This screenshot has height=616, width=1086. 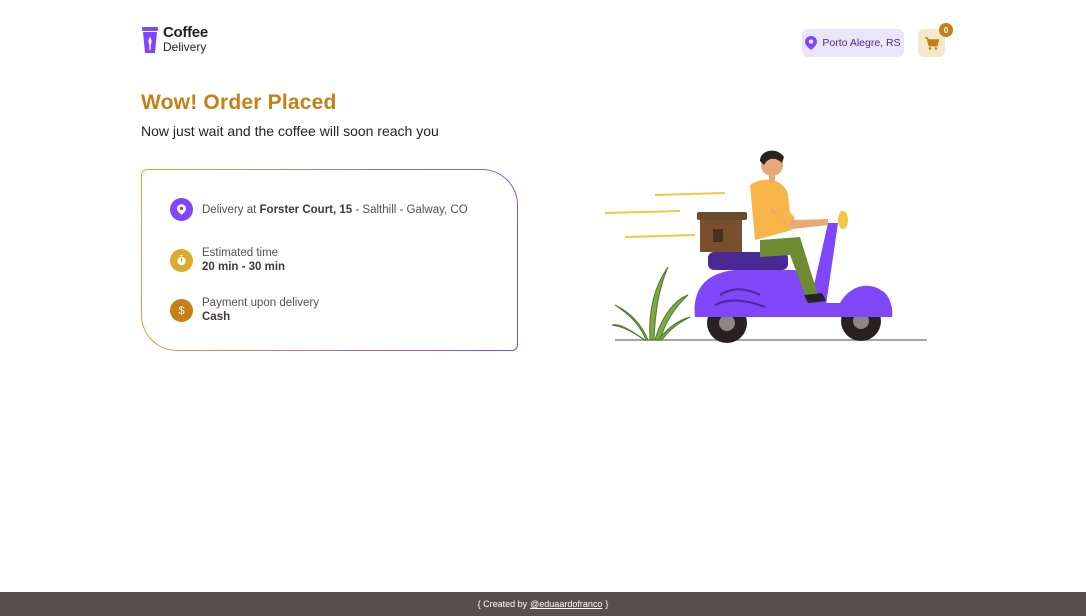 I want to click on plant-decoration, so click(x=651, y=303).